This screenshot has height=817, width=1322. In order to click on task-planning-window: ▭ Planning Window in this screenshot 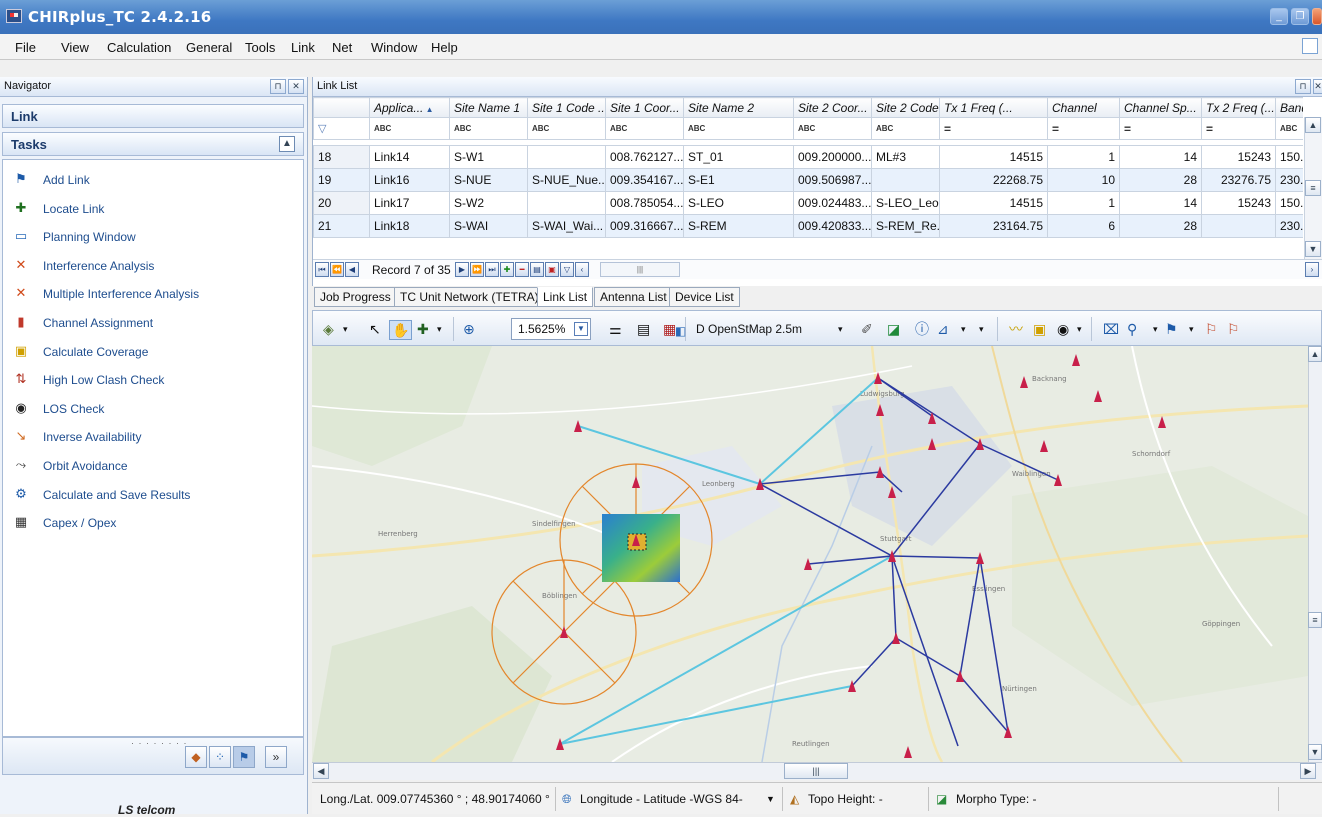, I will do `click(153, 237)`.